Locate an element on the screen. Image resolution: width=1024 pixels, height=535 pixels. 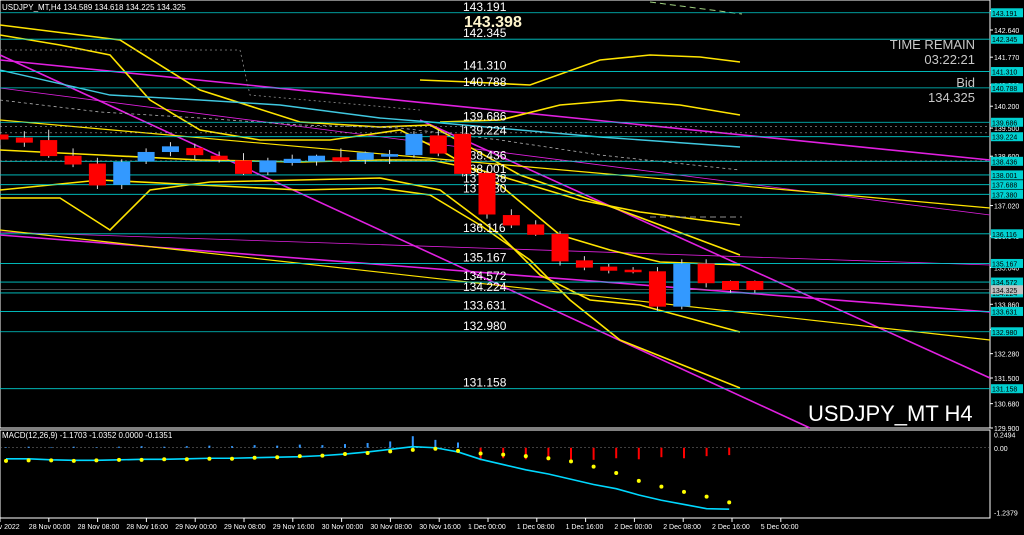
level-label: 133.631 is located at coordinates (485, 305).